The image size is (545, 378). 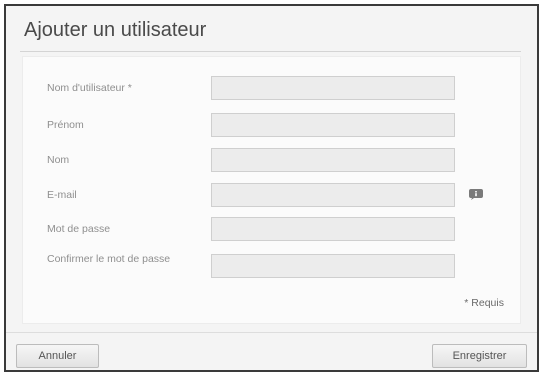 I want to click on save-button: Enregistrer, so click(x=479, y=356).